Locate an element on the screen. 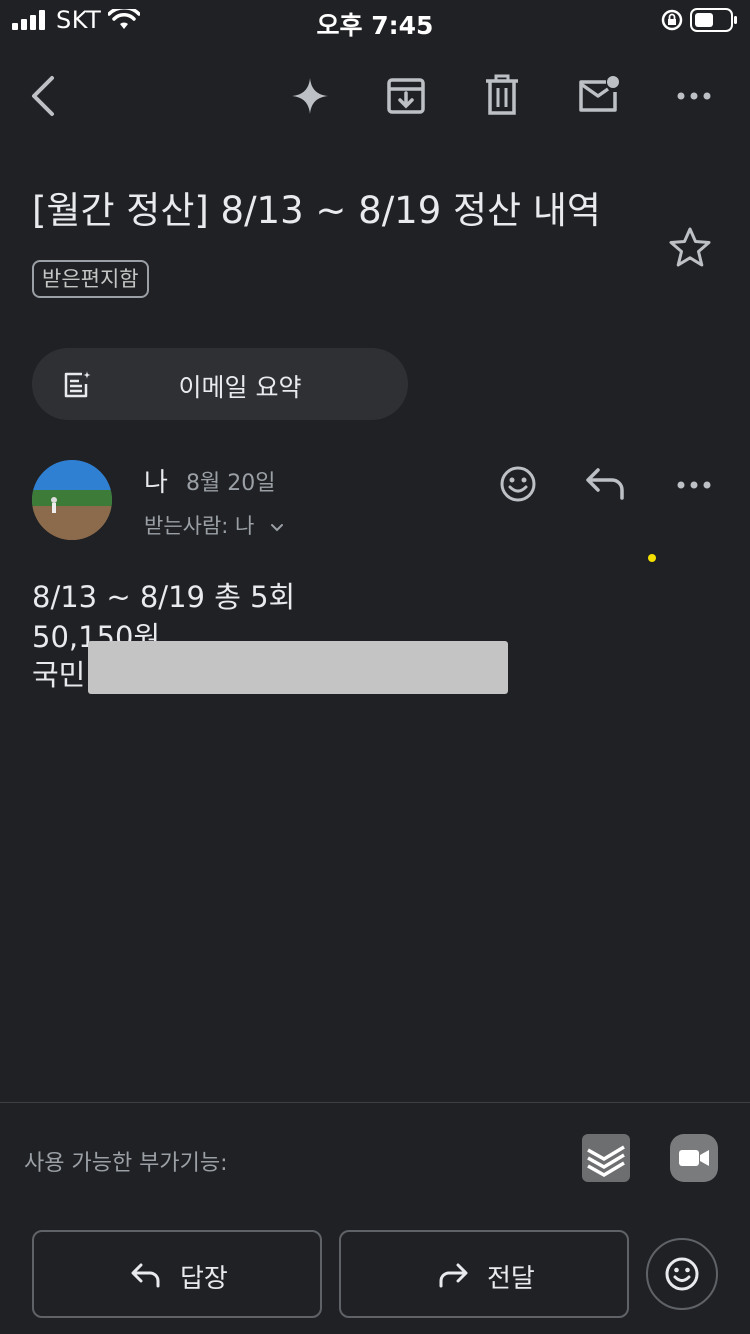 This screenshot has width=750, height=1334. rotation-lock-icon is located at coordinates (672, 20).